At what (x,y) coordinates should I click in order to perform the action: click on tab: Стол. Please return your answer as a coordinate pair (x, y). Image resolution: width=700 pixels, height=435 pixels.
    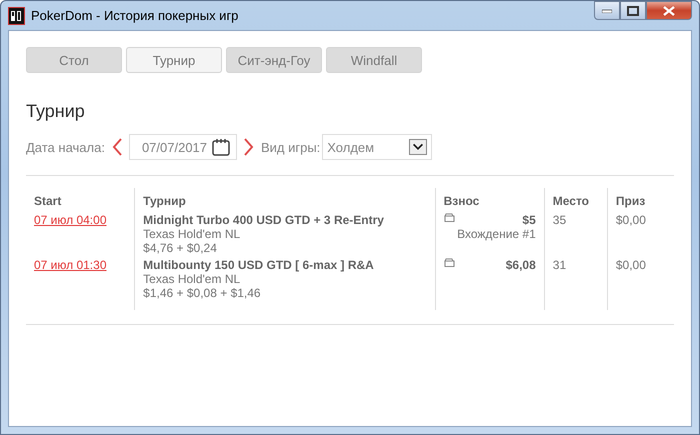
    Looking at the image, I should click on (74, 60).